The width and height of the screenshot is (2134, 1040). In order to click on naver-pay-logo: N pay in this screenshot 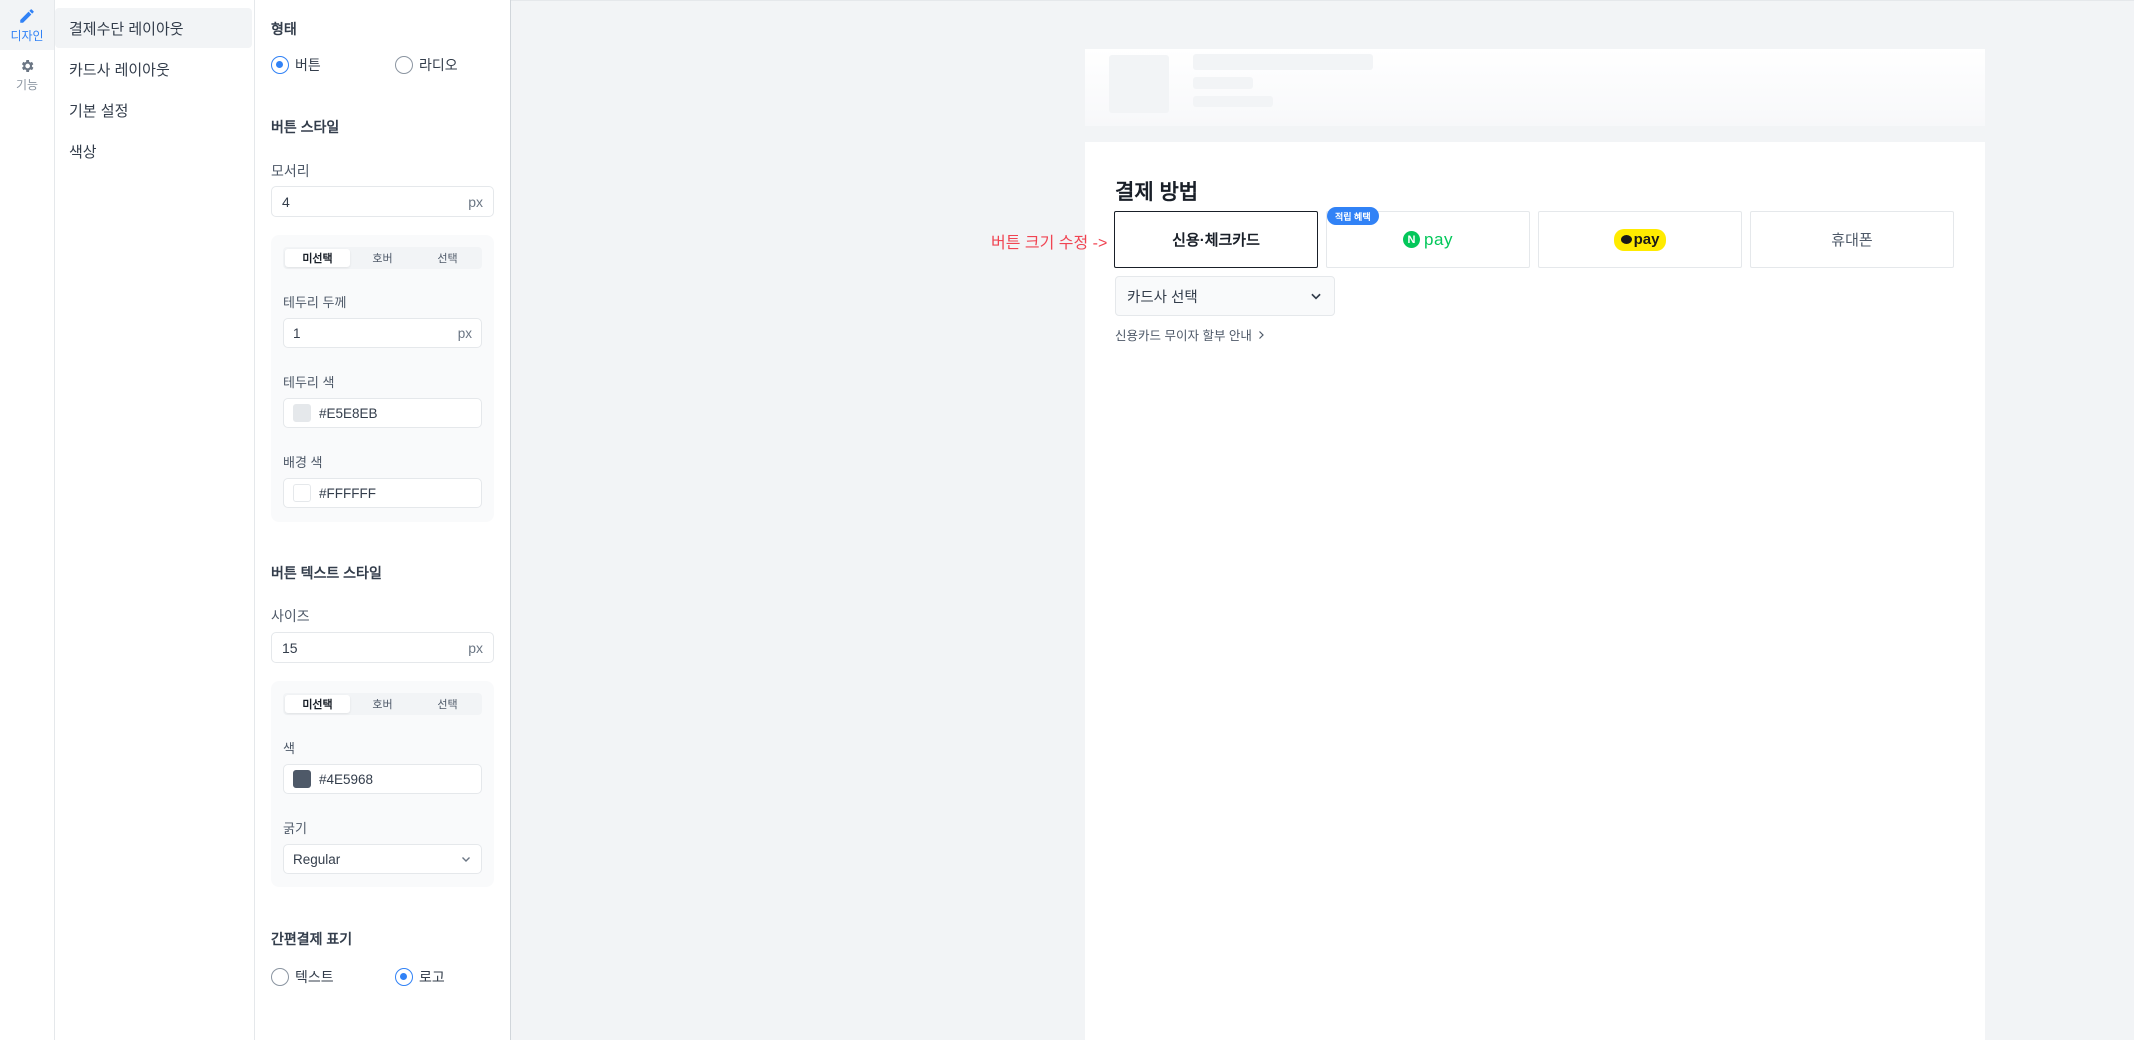, I will do `click(1428, 240)`.